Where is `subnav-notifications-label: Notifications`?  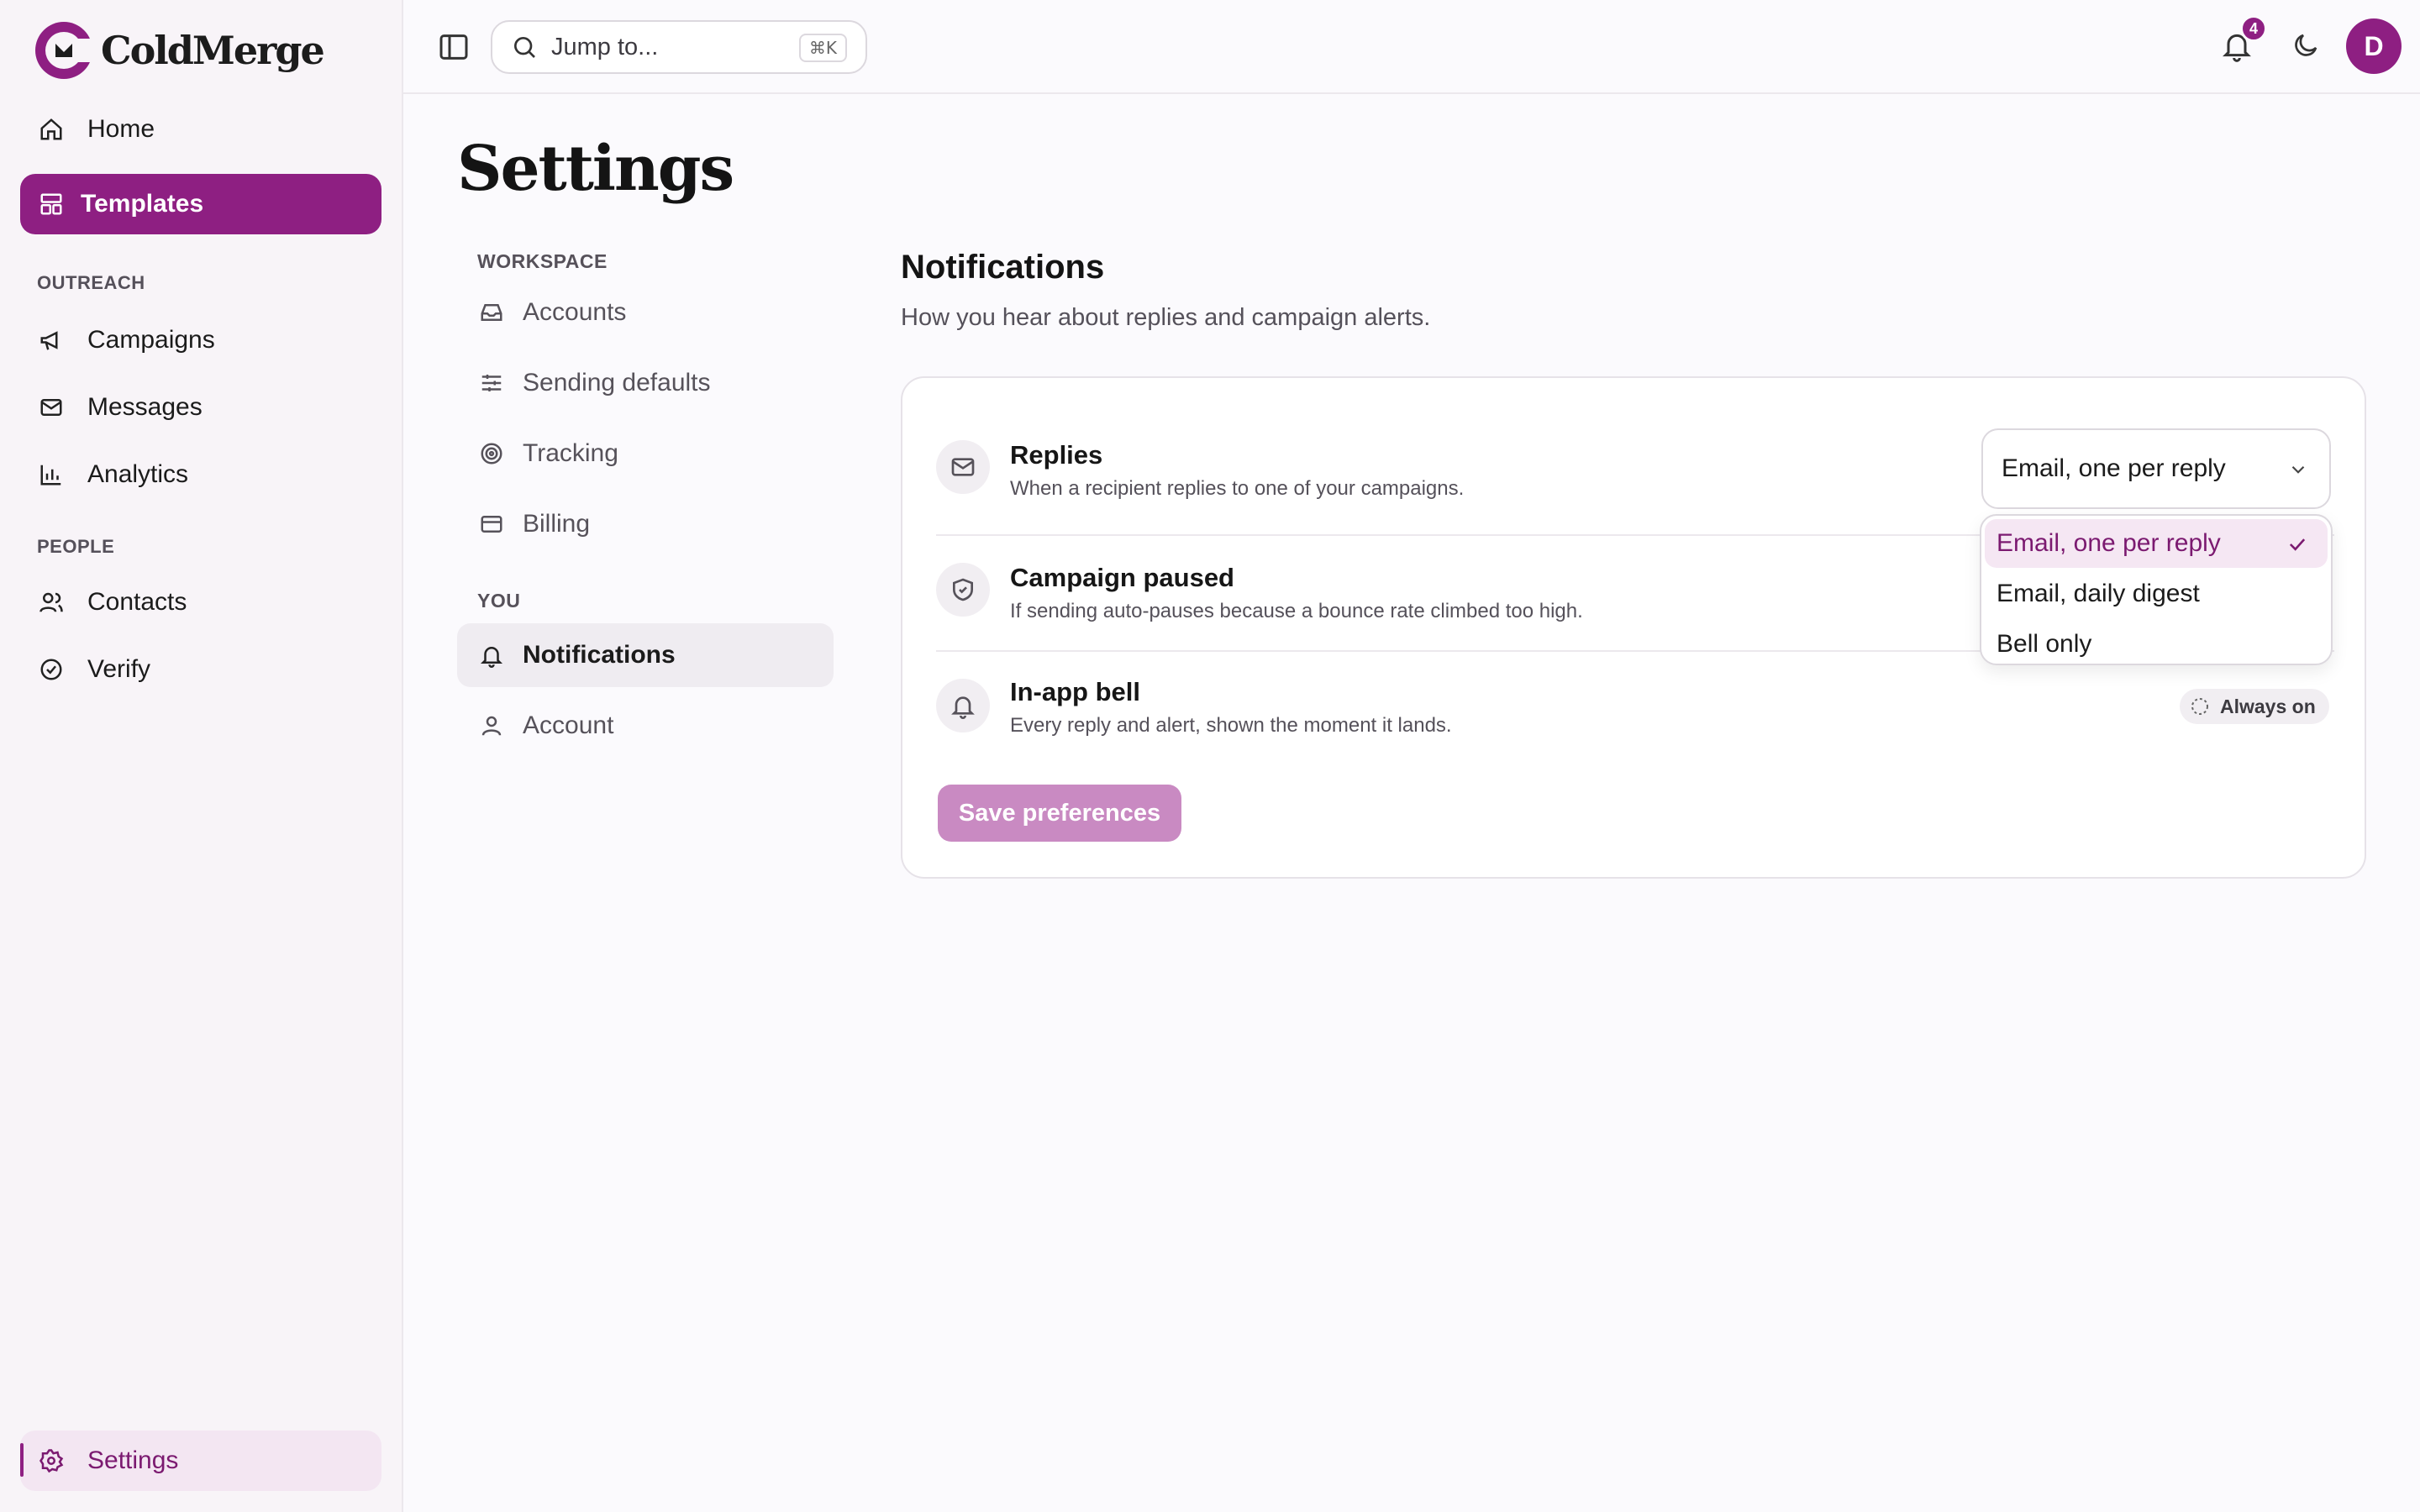 subnav-notifications-label: Notifications is located at coordinates (599, 655).